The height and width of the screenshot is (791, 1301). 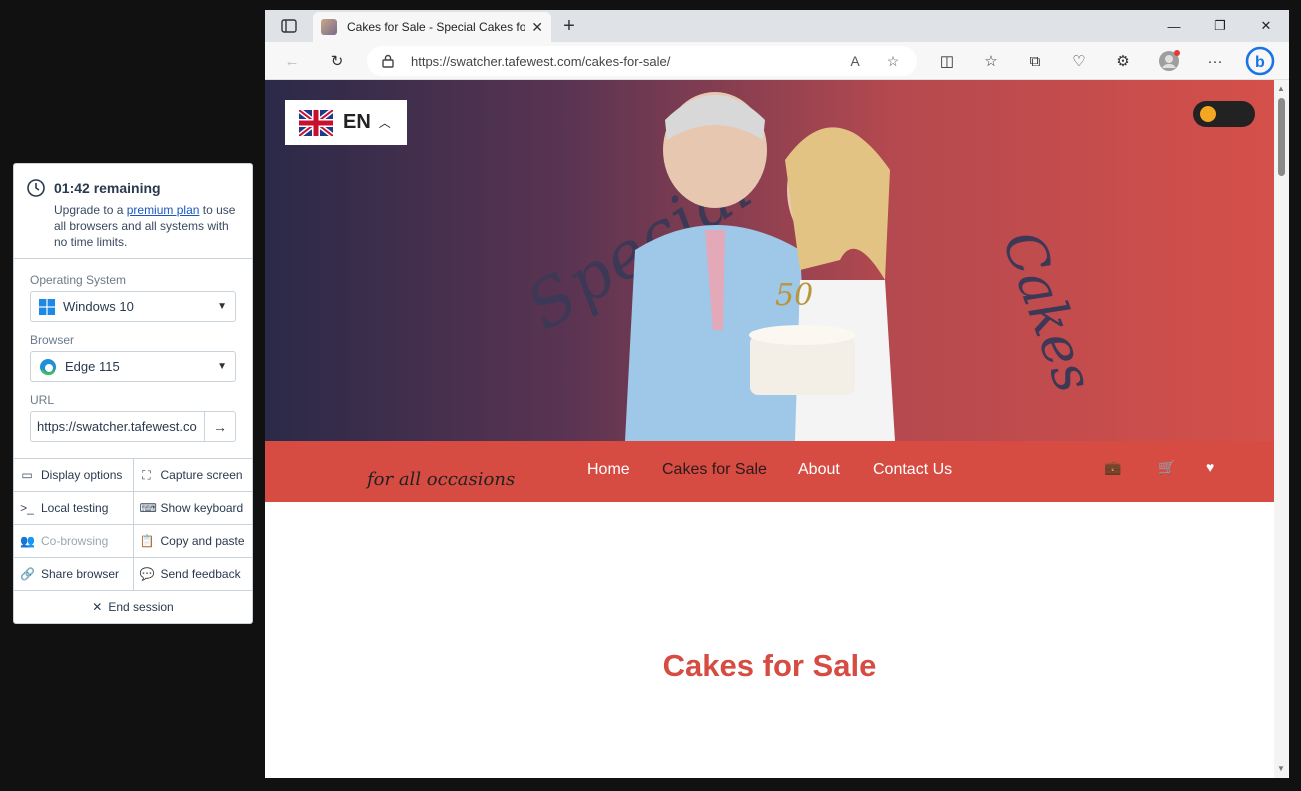 What do you see at coordinates (133, 258) in the screenshot?
I see `divider` at bounding box center [133, 258].